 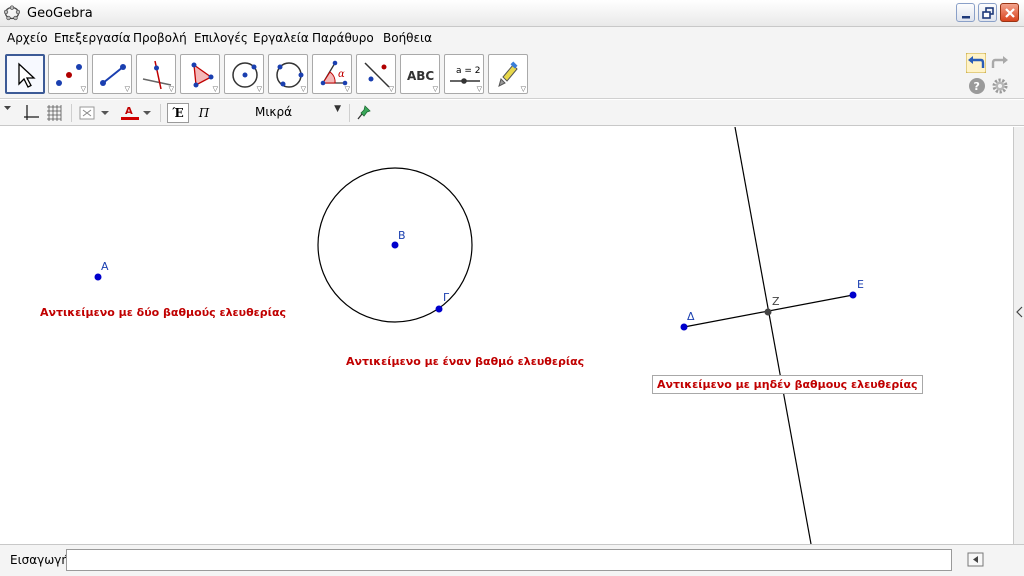 I want to click on pin-button, so click(x=364, y=113).